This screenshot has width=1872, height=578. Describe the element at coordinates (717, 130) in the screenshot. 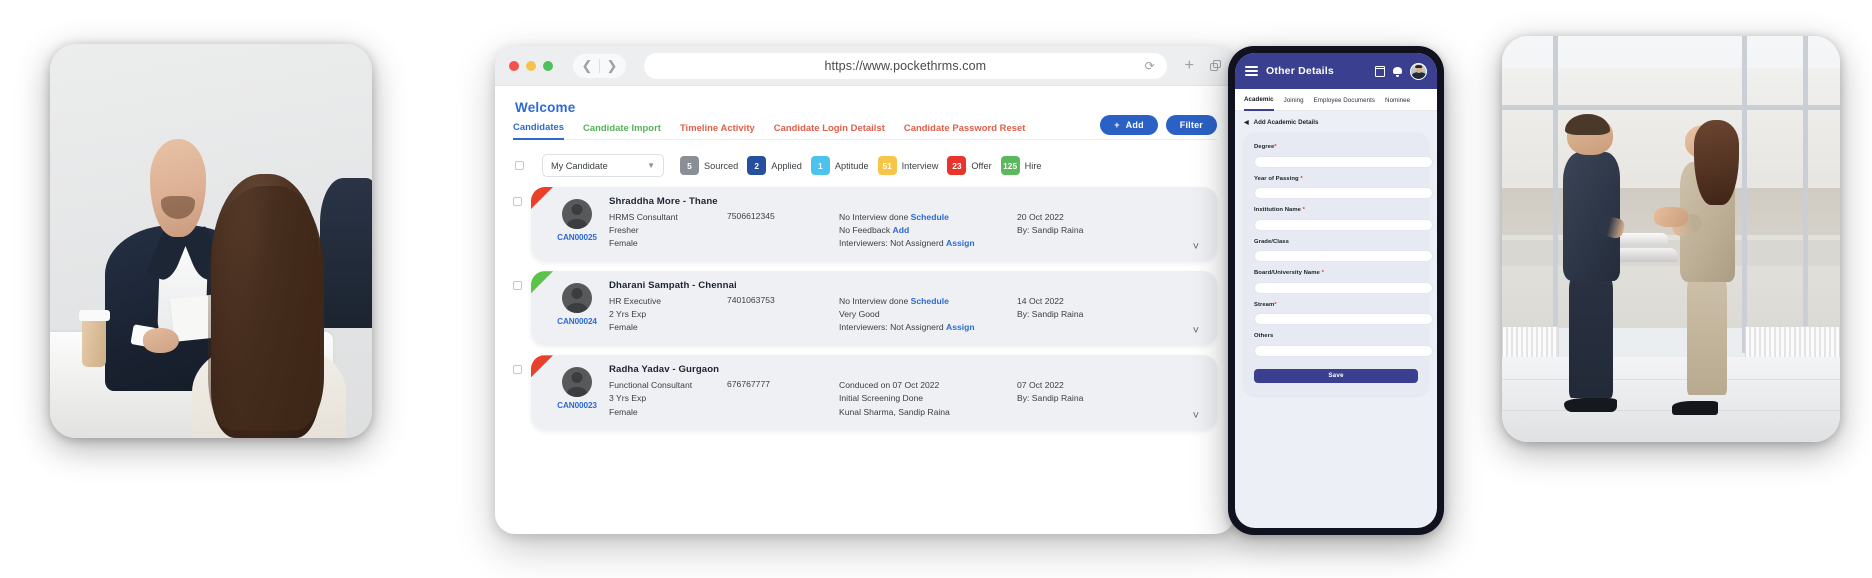

I see `tab-timeline-activity: Timeline Activity` at that location.